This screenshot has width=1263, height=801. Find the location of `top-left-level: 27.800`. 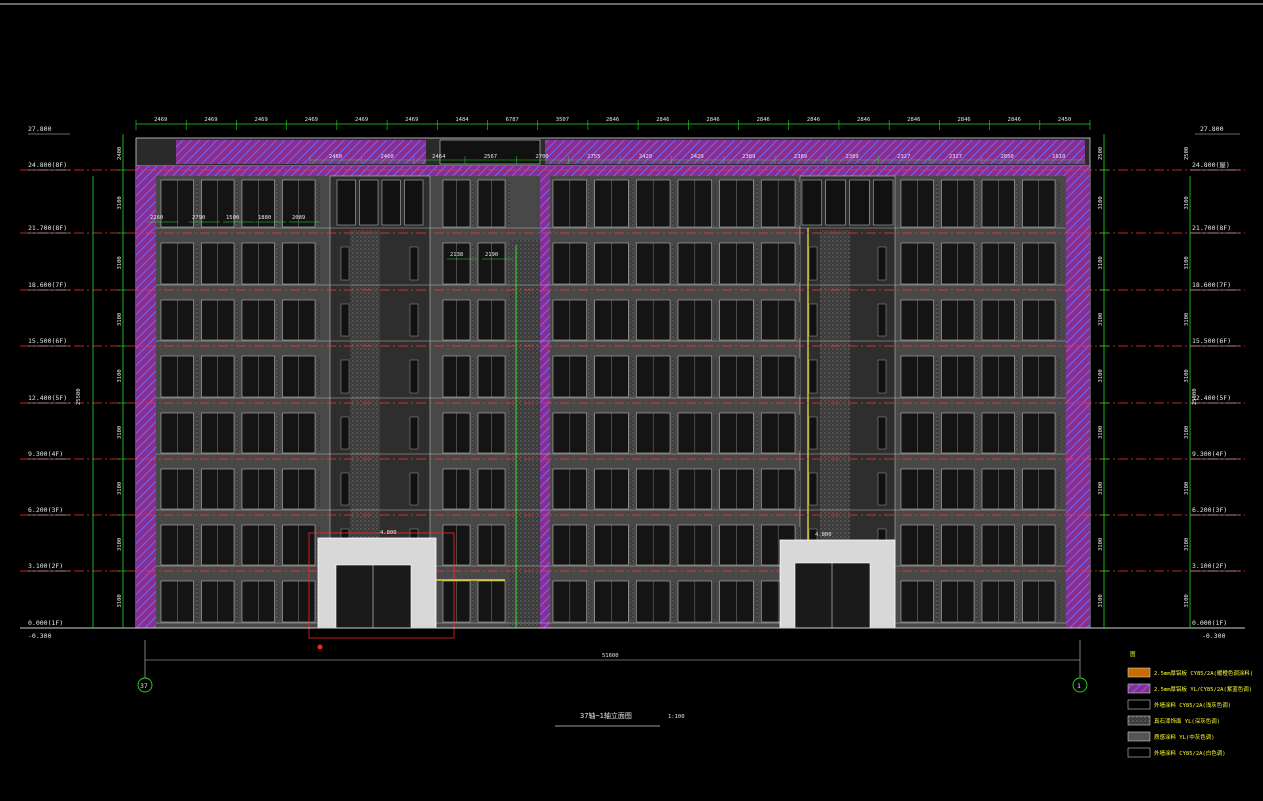

top-left-level: 27.800 is located at coordinates (40, 129).